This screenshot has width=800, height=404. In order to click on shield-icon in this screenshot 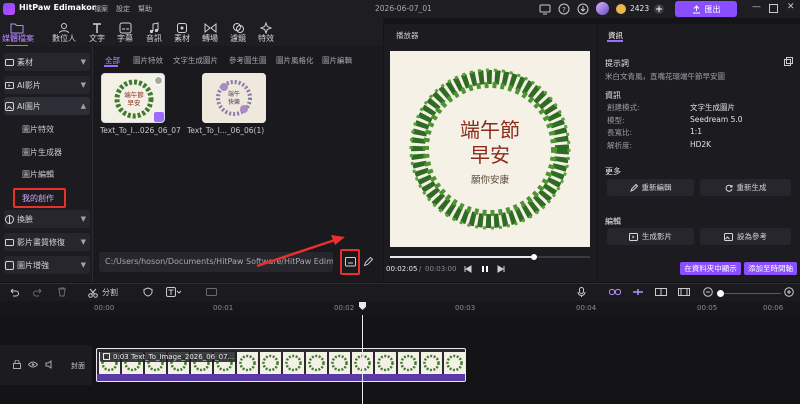, I will do `click(148, 292)`.